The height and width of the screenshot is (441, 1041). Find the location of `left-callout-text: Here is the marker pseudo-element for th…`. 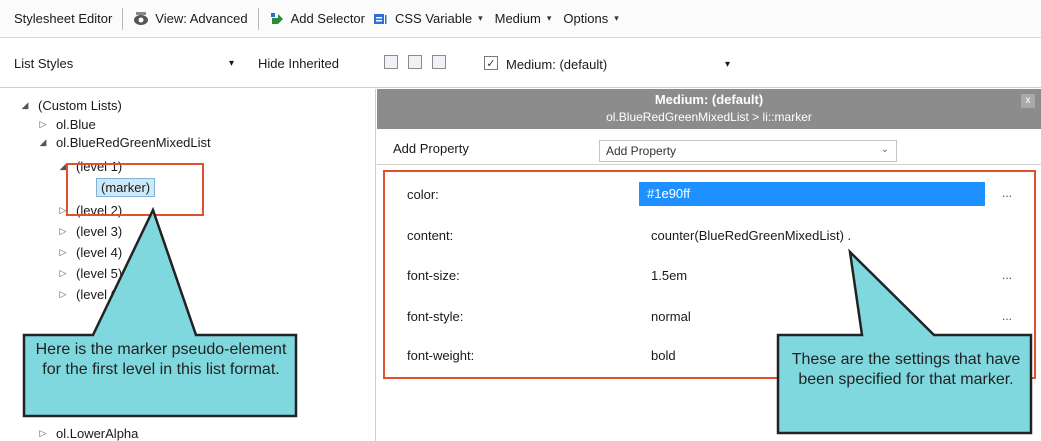

left-callout-text: Here is the marker pseudo-element for th… is located at coordinates (161, 359).